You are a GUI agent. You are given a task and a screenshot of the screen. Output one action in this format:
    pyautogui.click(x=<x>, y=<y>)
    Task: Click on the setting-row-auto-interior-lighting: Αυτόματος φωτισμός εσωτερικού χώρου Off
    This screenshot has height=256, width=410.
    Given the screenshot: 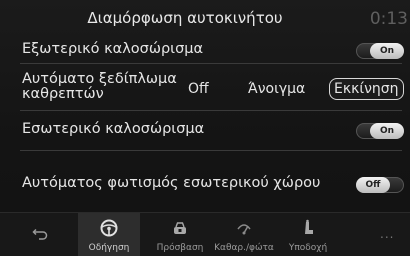 What is the action you would take?
    pyautogui.click(x=205, y=184)
    